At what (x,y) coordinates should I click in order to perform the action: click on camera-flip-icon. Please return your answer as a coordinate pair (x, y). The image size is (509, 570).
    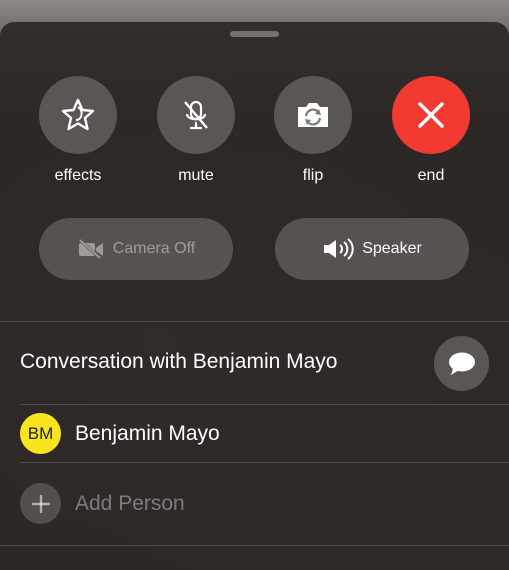
    Looking at the image, I should click on (313, 115).